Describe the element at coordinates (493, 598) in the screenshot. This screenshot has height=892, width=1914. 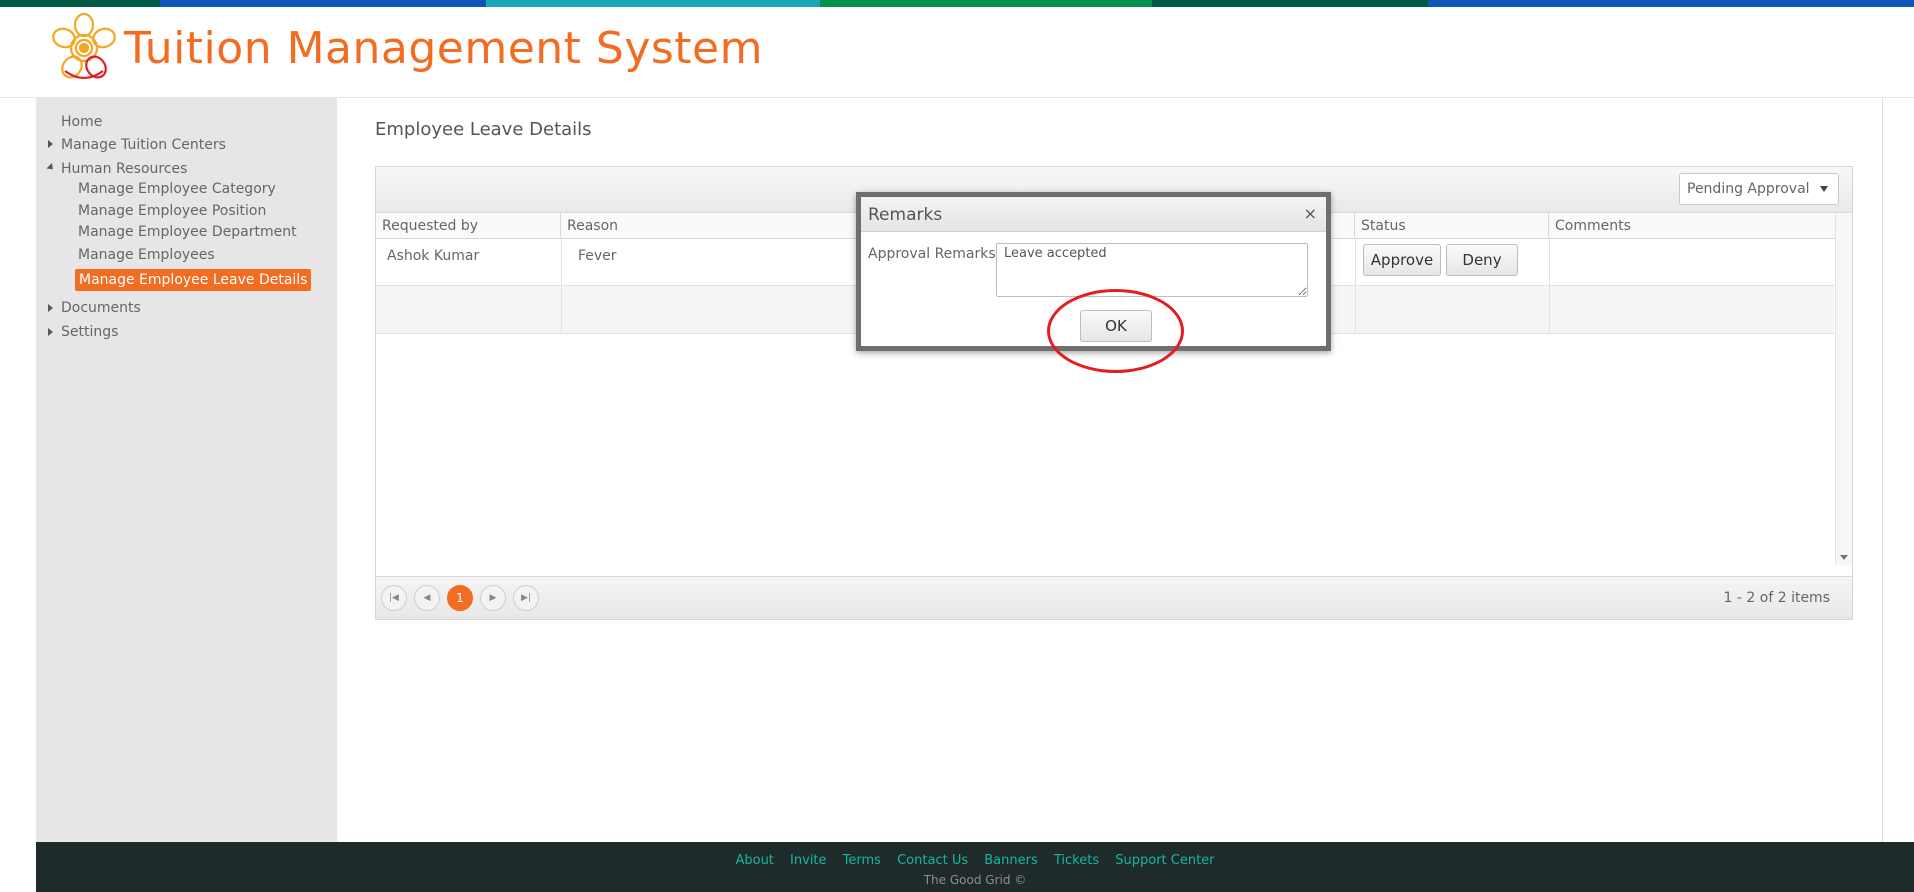
I see `next-page-icon: ▶` at that location.